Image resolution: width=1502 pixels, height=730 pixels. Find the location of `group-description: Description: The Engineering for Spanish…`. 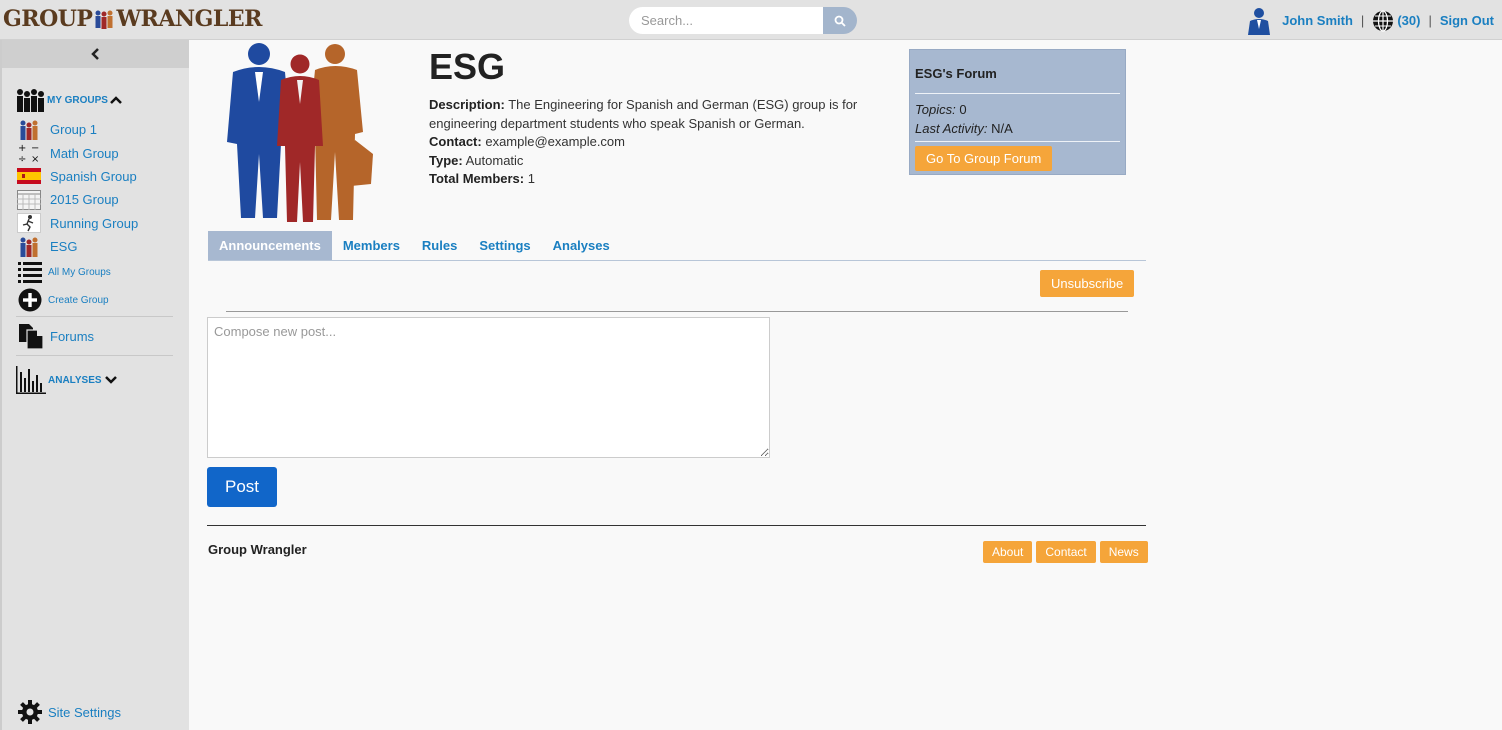

group-description: Description: The Engineering for Spanish… is located at coordinates (659, 114).